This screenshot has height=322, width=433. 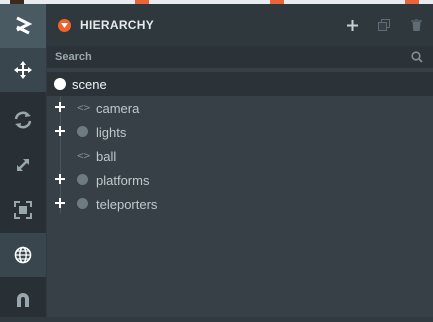 What do you see at coordinates (240, 156) in the screenshot?
I see `tree-item-ball: <> ball` at bounding box center [240, 156].